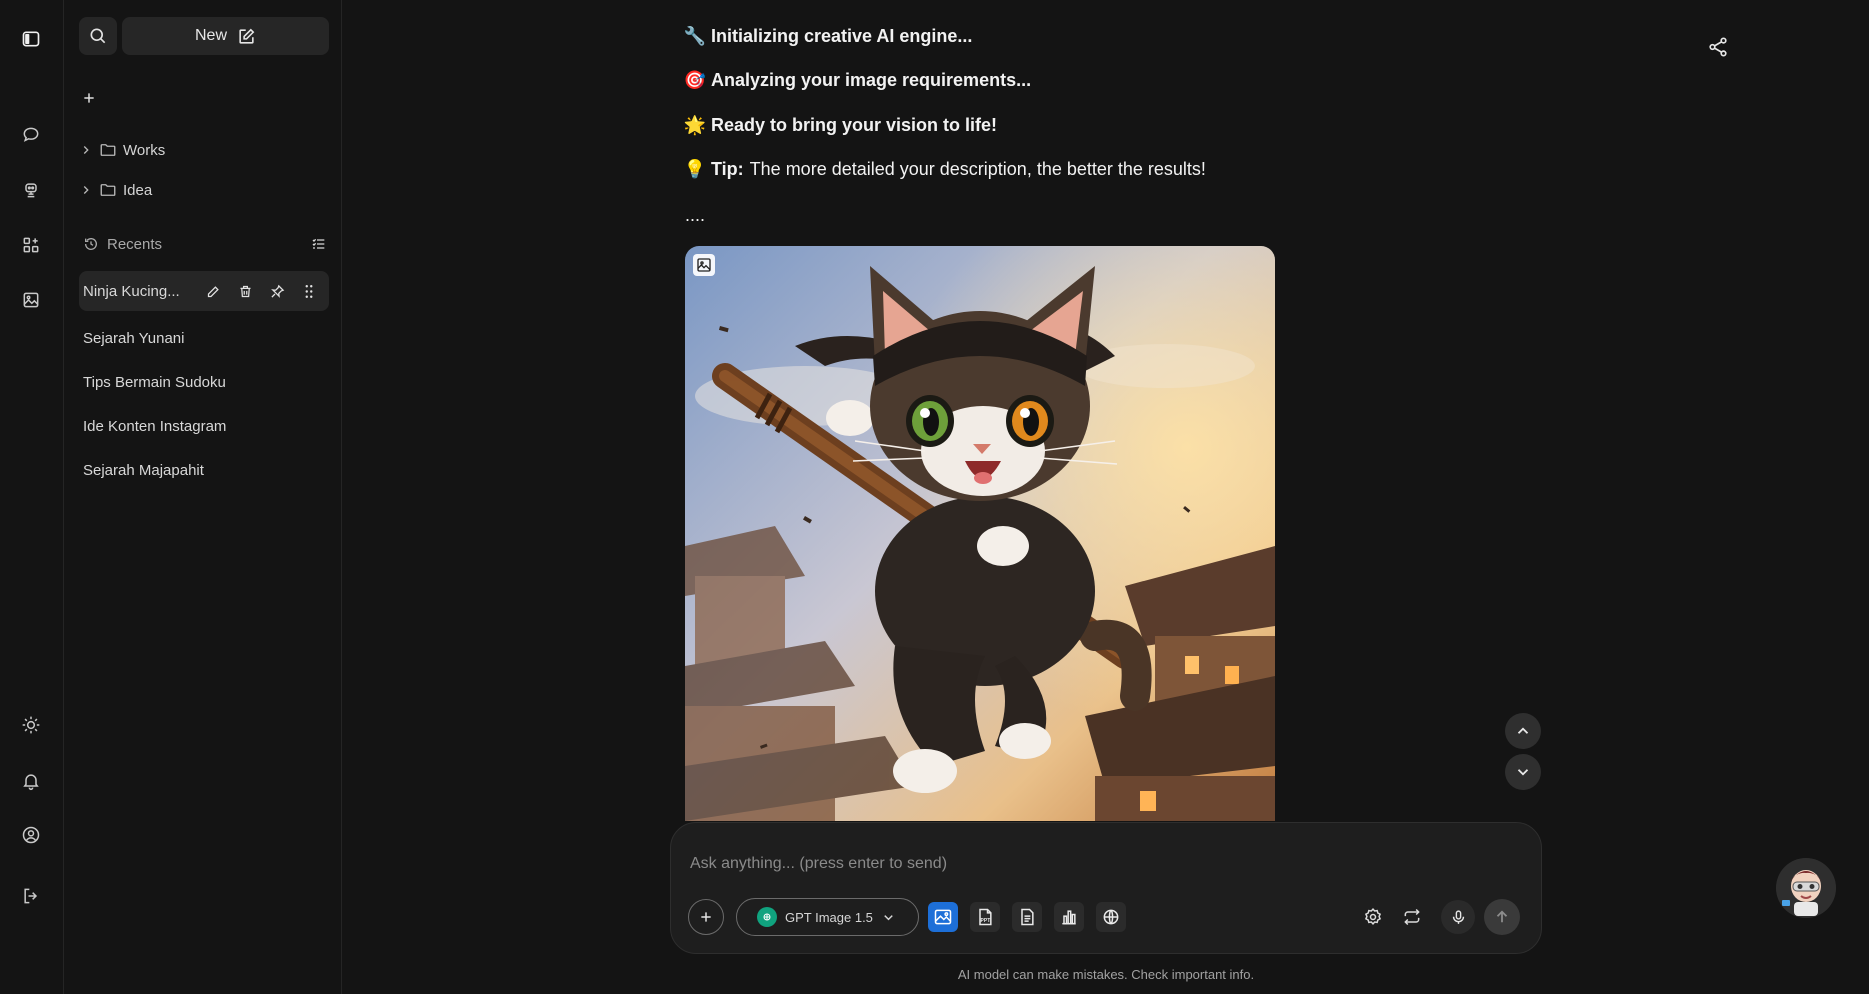 Image resolution: width=1869 pixels, height=994 pixels. Describe the element at coordinates (695, 36) in the screenshot. I see `wrench-icon: 🔧` at that location.